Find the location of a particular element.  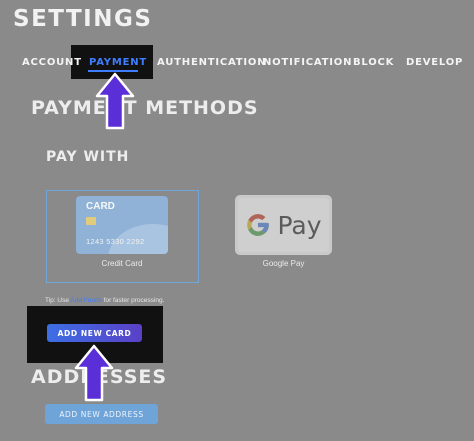

tab-develop: DEVELOP is located at coordinates (434, 62).